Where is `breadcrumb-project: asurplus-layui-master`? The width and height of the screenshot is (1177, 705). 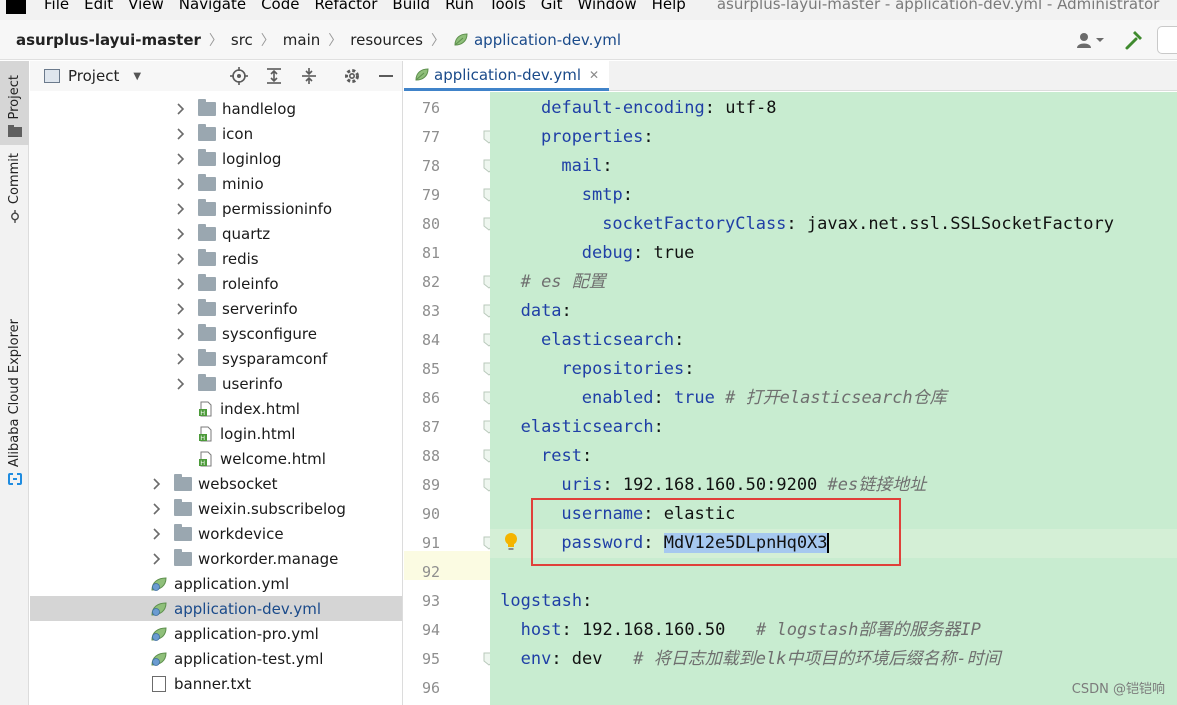
breadcrumb-project: asurplus-layui-master is located at coordinates (108, 40).